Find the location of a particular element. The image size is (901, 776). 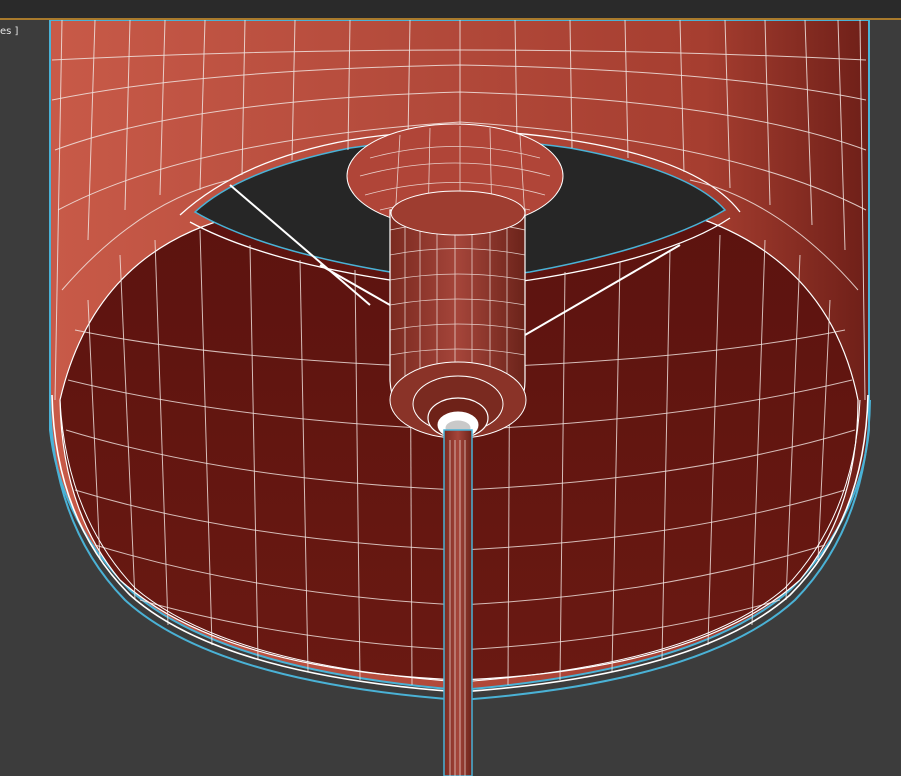

viewport-label-text: es ] is located at coordinates (9, 31).